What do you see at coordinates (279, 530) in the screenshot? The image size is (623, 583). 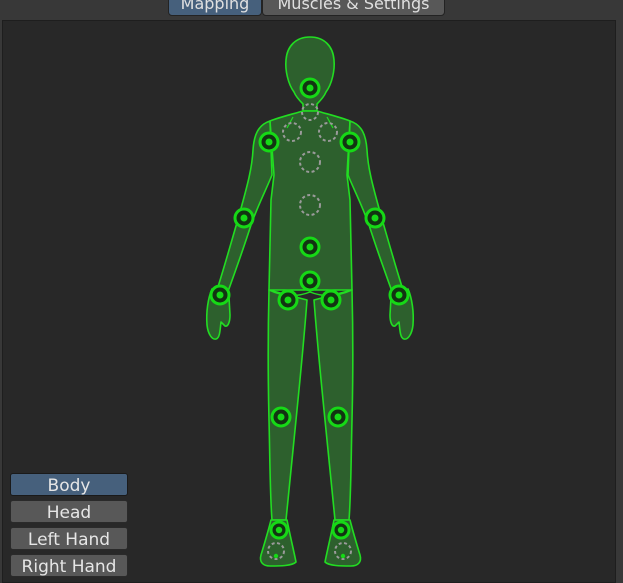 I see `bone-left-foot` at bounding box center [279, 530].